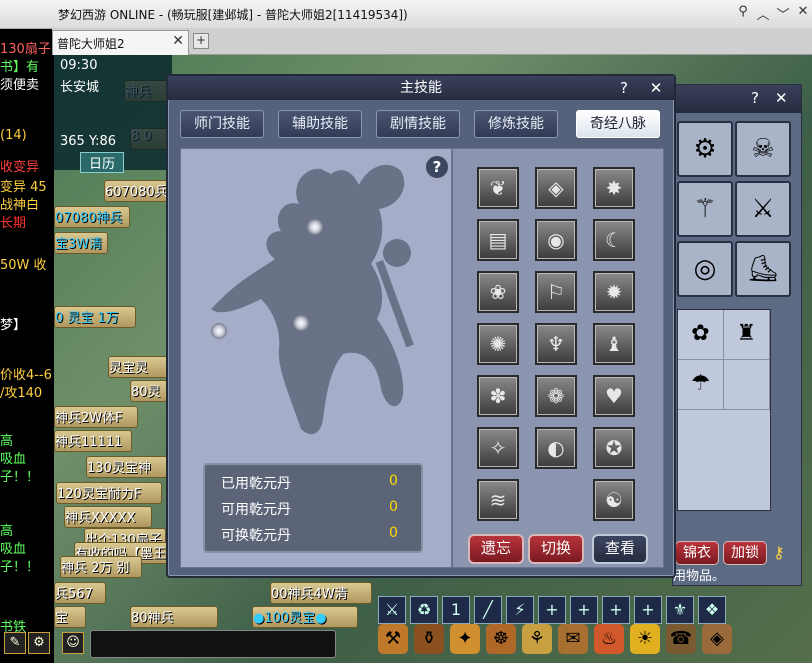 The height and width of the screenshot is (663, 812). What do you see at coordinates (39, 643) in the screenshot?
I see `chat-settings-icon: ⚙` at bounding box center [39, 643].